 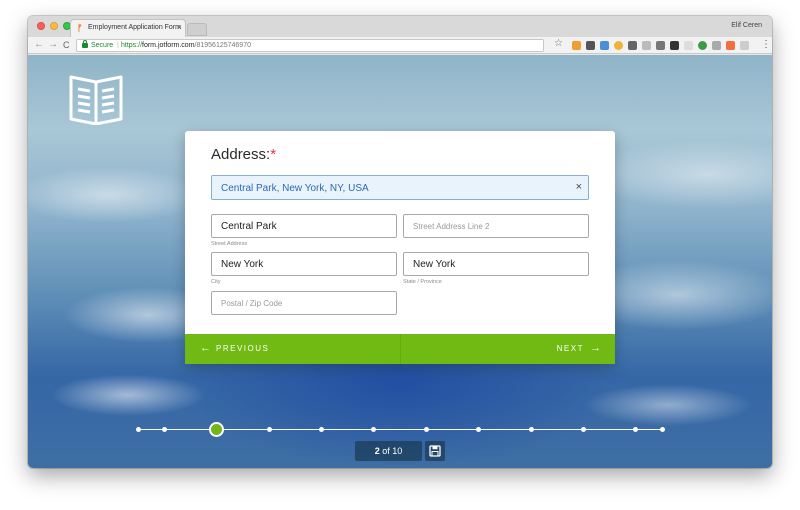 I want to click on next-label: NEXT, so click(x=570, y=348).